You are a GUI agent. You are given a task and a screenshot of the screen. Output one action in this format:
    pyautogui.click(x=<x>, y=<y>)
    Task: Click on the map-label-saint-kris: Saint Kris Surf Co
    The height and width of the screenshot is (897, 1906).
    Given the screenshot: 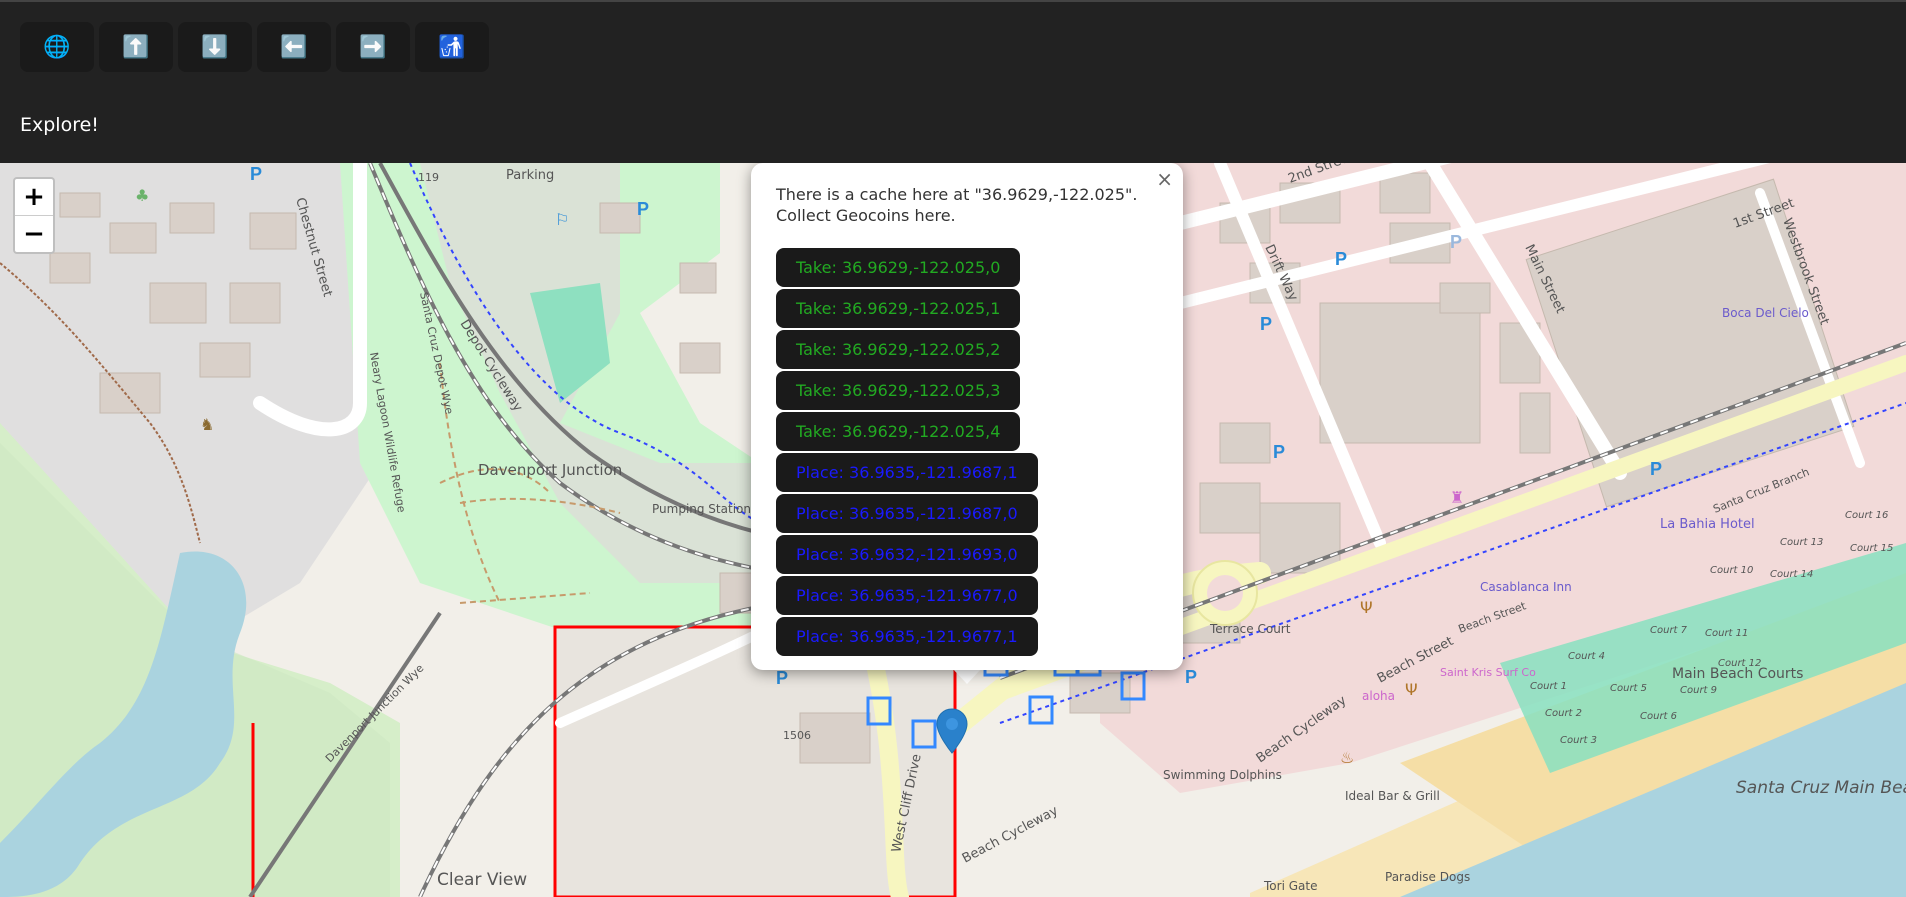 What is the action you would take?
    pyautogui.click(x=1488, y=672)
    